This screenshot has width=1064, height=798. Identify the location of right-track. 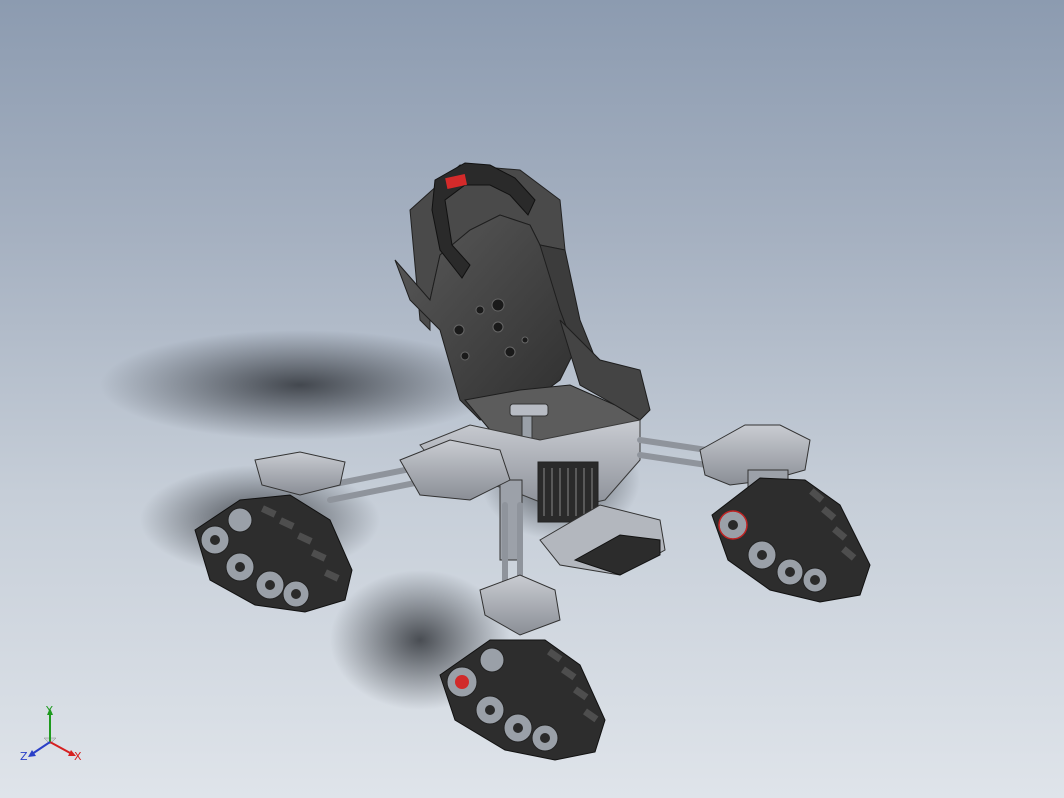
(791, 540).